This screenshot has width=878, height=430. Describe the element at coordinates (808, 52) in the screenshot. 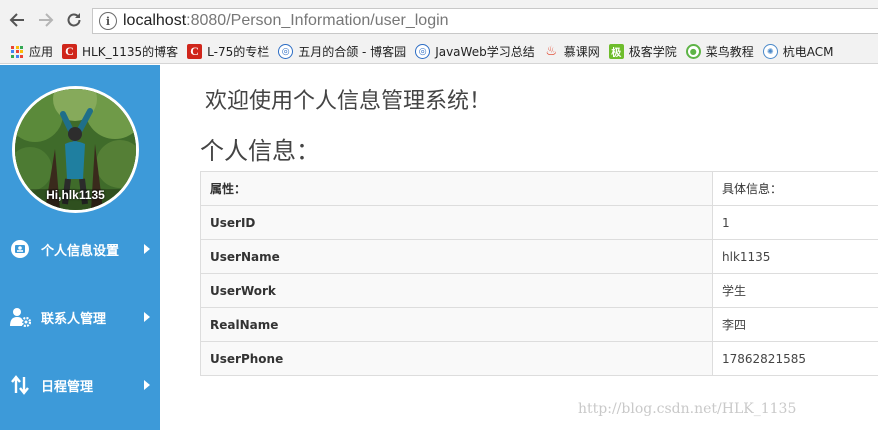

I see `bookmark-label: 杭电ACM` at that location.